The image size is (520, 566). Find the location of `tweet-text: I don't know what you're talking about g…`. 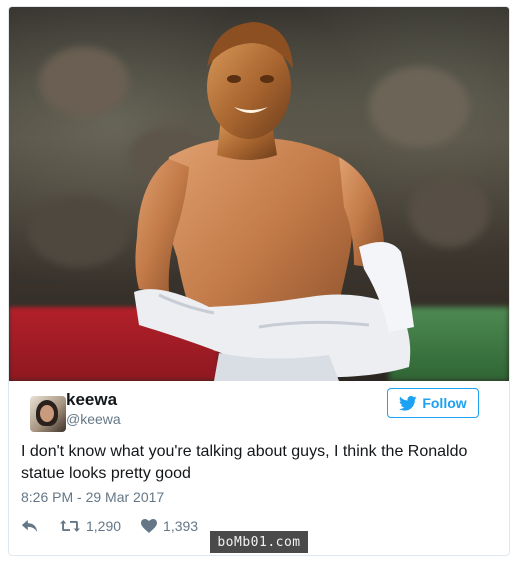

tweet-text: I don't know what you're talking about g… is located at coordinates (244, 462).